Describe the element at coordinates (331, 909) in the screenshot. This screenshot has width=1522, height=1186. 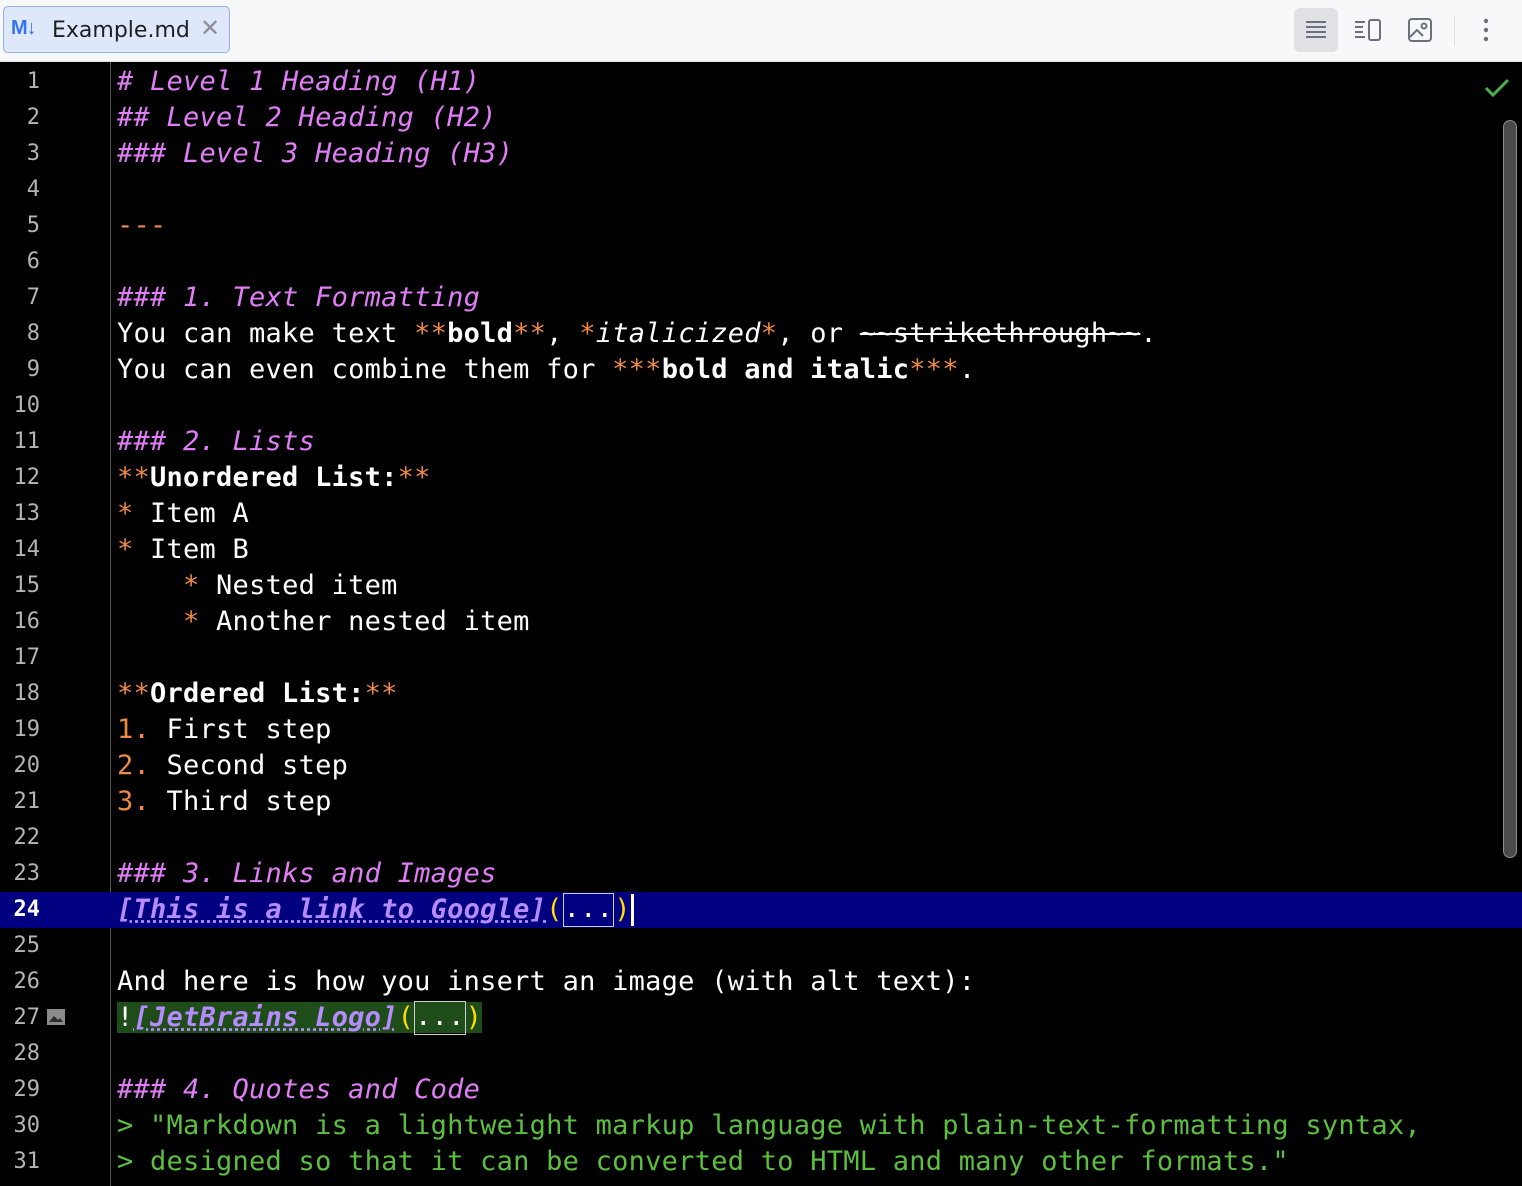
I see `link-text: [This is a link to Google]` at that location.